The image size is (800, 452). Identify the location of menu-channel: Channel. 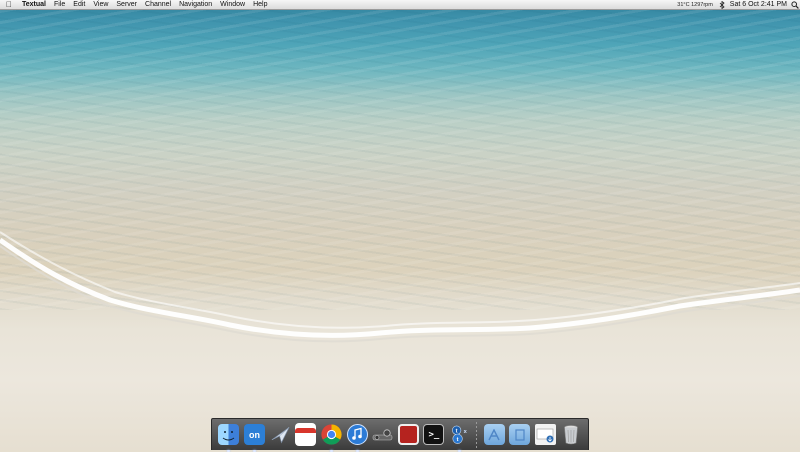
(158, 5).